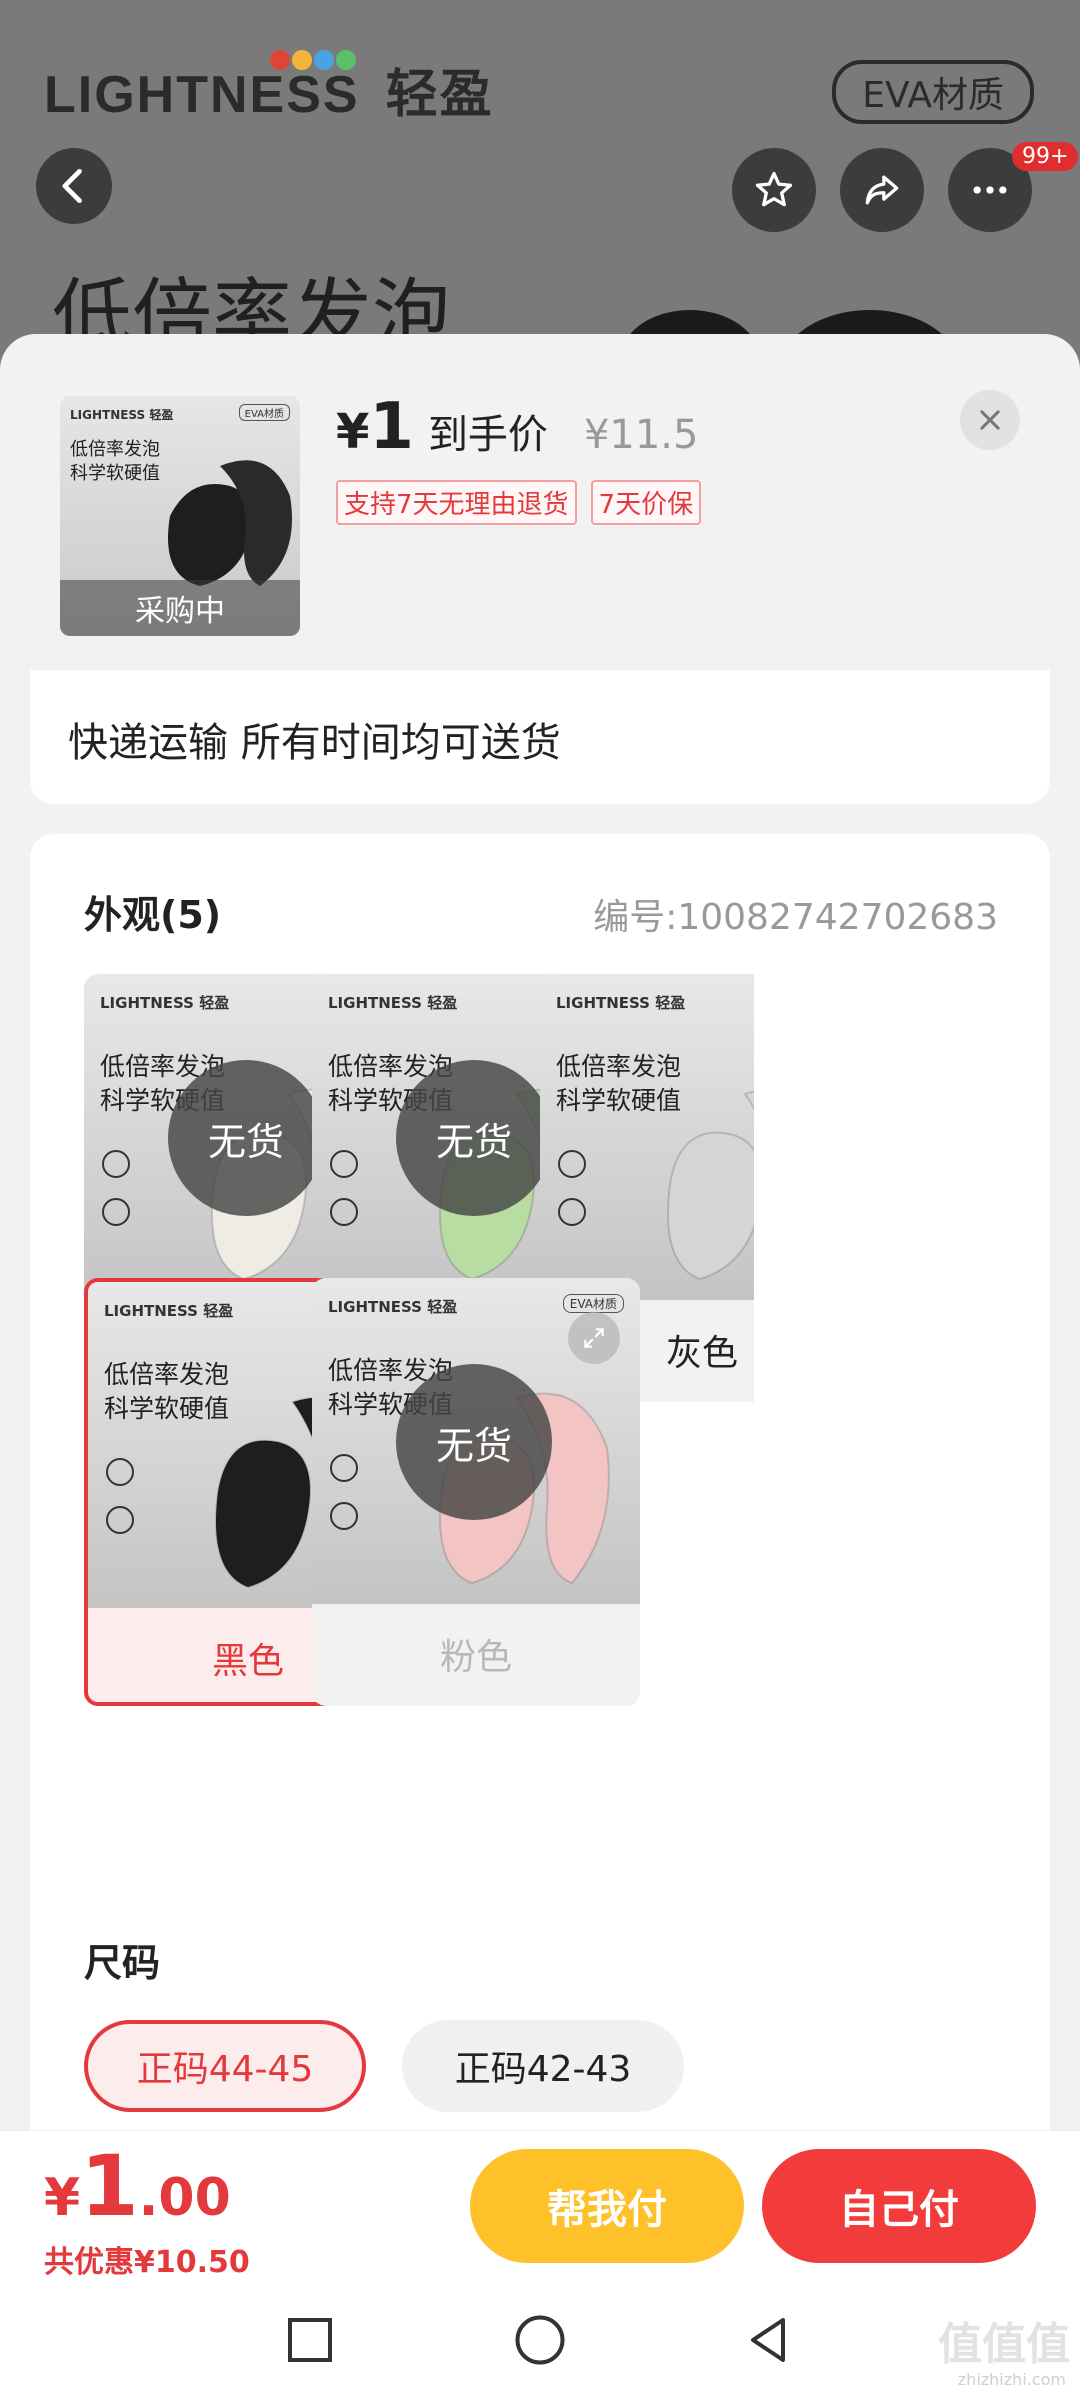 This screenshot has height=2400, width=1080. Describe the element at coordinates (310, 2340) in the screenshot. I see `recents-square-icon` at that location.